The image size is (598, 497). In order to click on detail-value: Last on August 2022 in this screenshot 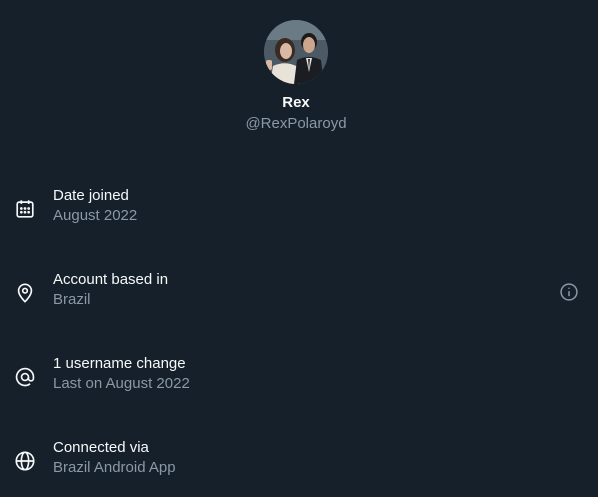, I will do `click(121, 383)`.